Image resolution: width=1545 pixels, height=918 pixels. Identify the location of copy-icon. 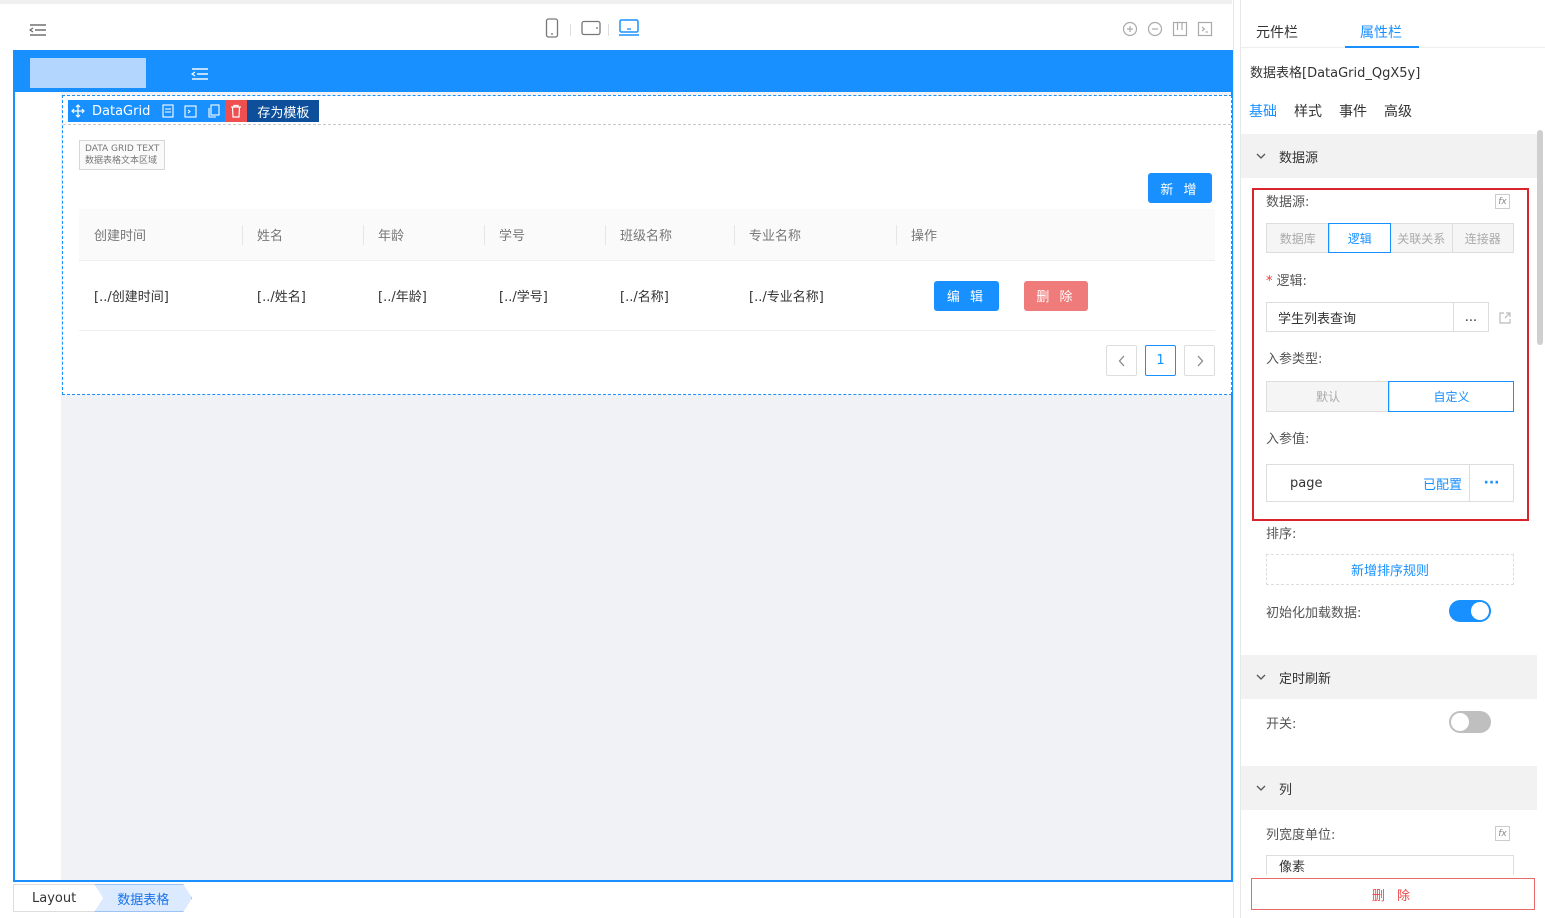
(213, 111).